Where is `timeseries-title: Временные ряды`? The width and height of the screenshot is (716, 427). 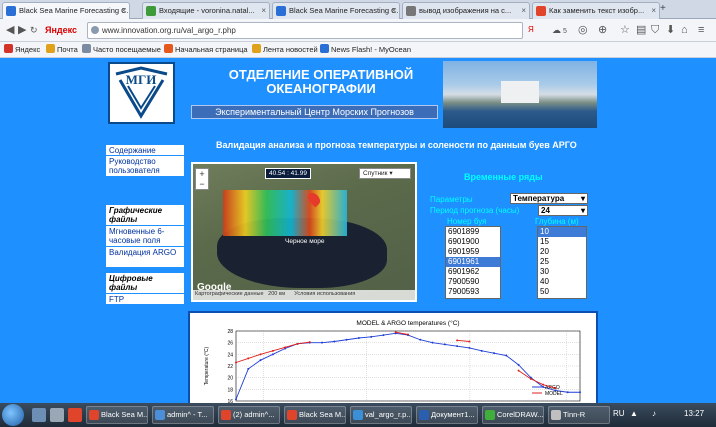
timeseries-title: Временные ряды is located at coordinates (503, 177).